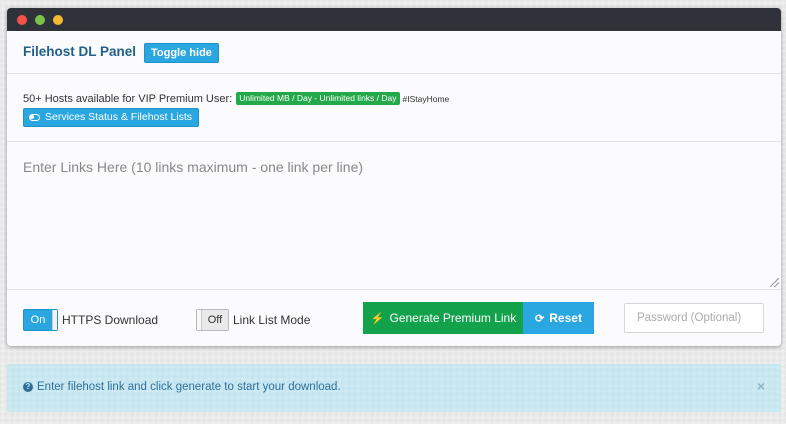  I want to click on refresh-icon: ⟳, so click(540, 318).